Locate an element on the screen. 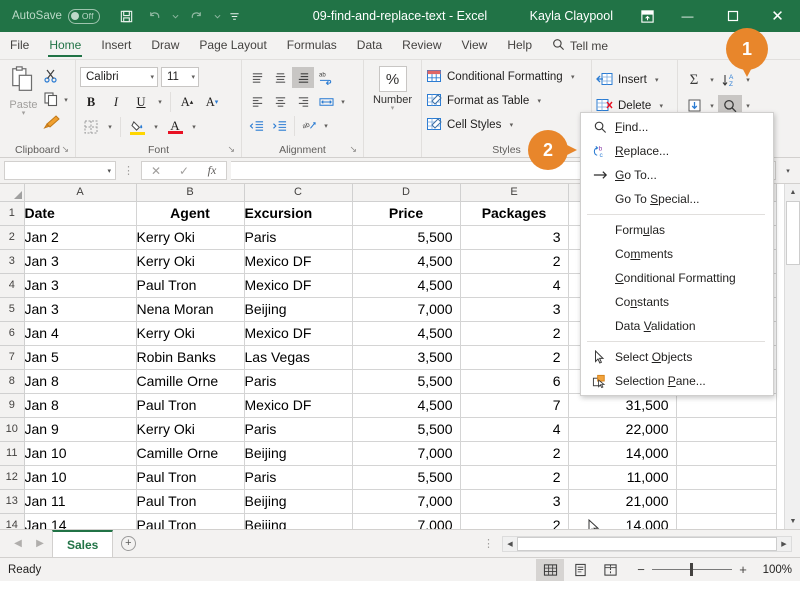  cell-d10: 5,500 is located at coordinates (406, 429).